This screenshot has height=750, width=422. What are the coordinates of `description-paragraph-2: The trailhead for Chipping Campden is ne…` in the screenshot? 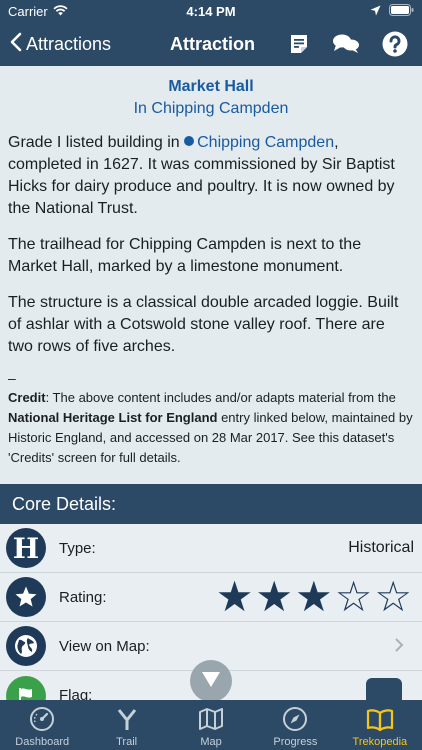 It's located at (185, 255).